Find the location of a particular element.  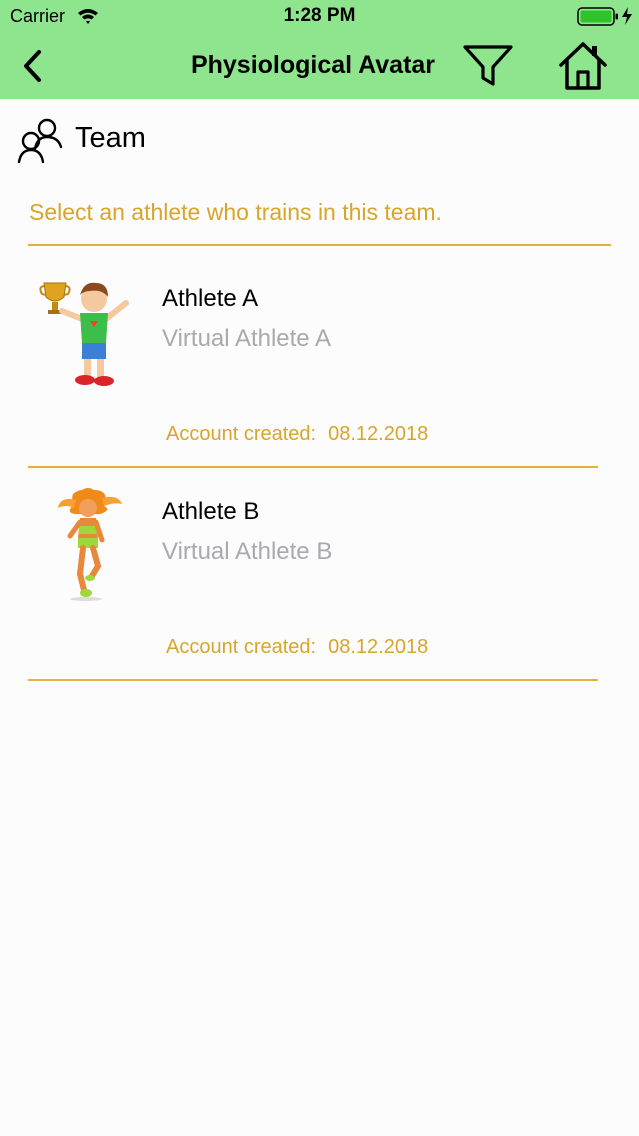

charging-bolt-icon is located at coordinates (627, 18).